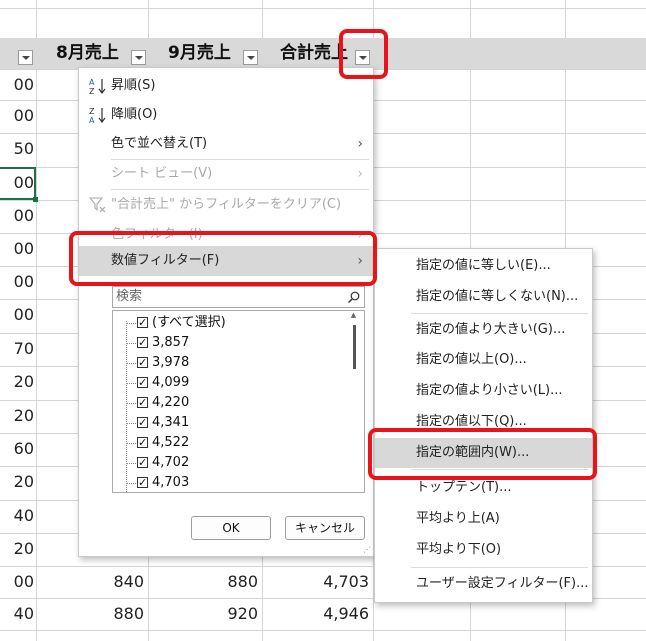 This screenshot has height=641, width=646. Describe the element at coordinates (314, 53) in the screenshot. I see `header-total-sales: 合計売上` at that location.